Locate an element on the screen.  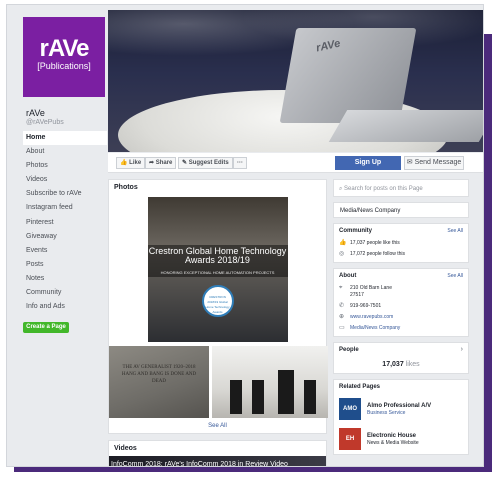
page-handle: @rAVePubs is located at coordinates (45, 122).